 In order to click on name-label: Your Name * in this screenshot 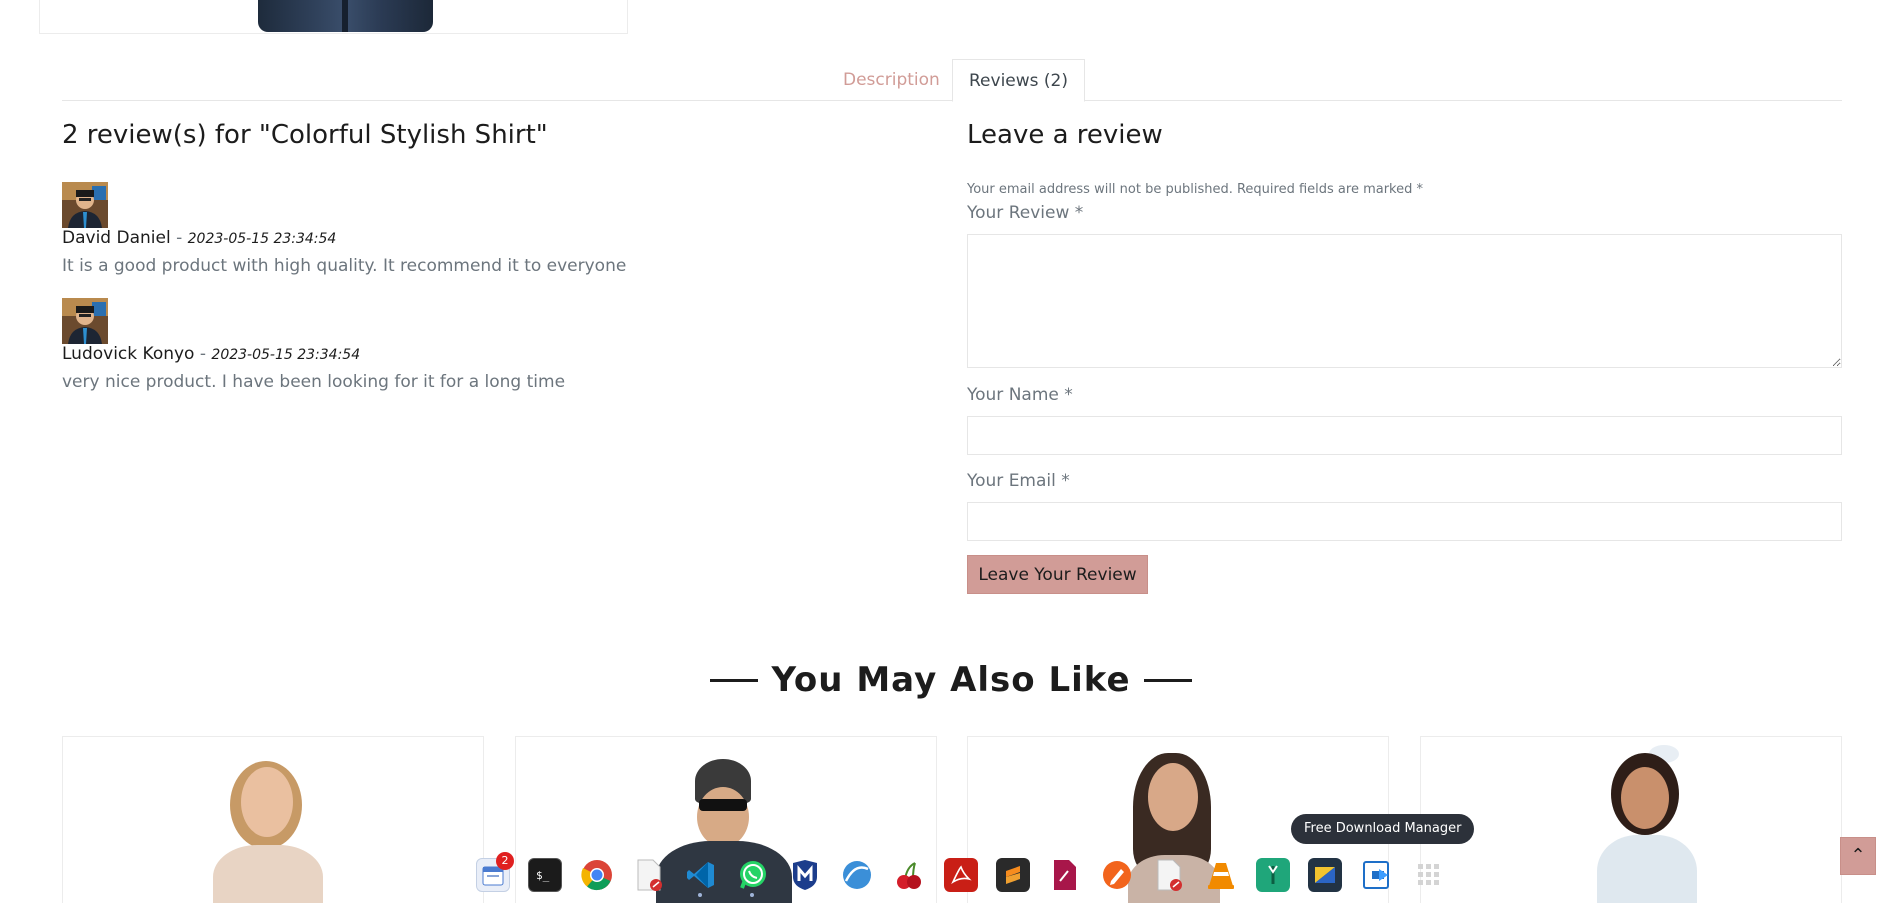, I will do `click(1020, 395)`.